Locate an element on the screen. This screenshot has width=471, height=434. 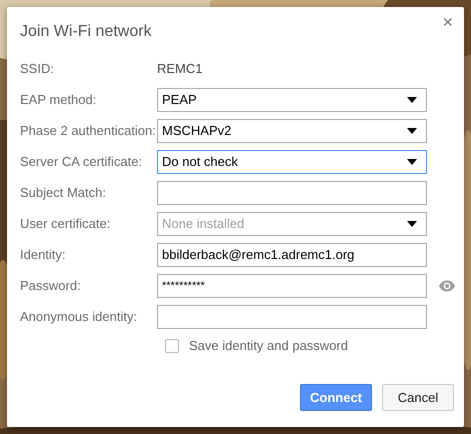
field-label: EAP method: is located at coordinates (59, 99).